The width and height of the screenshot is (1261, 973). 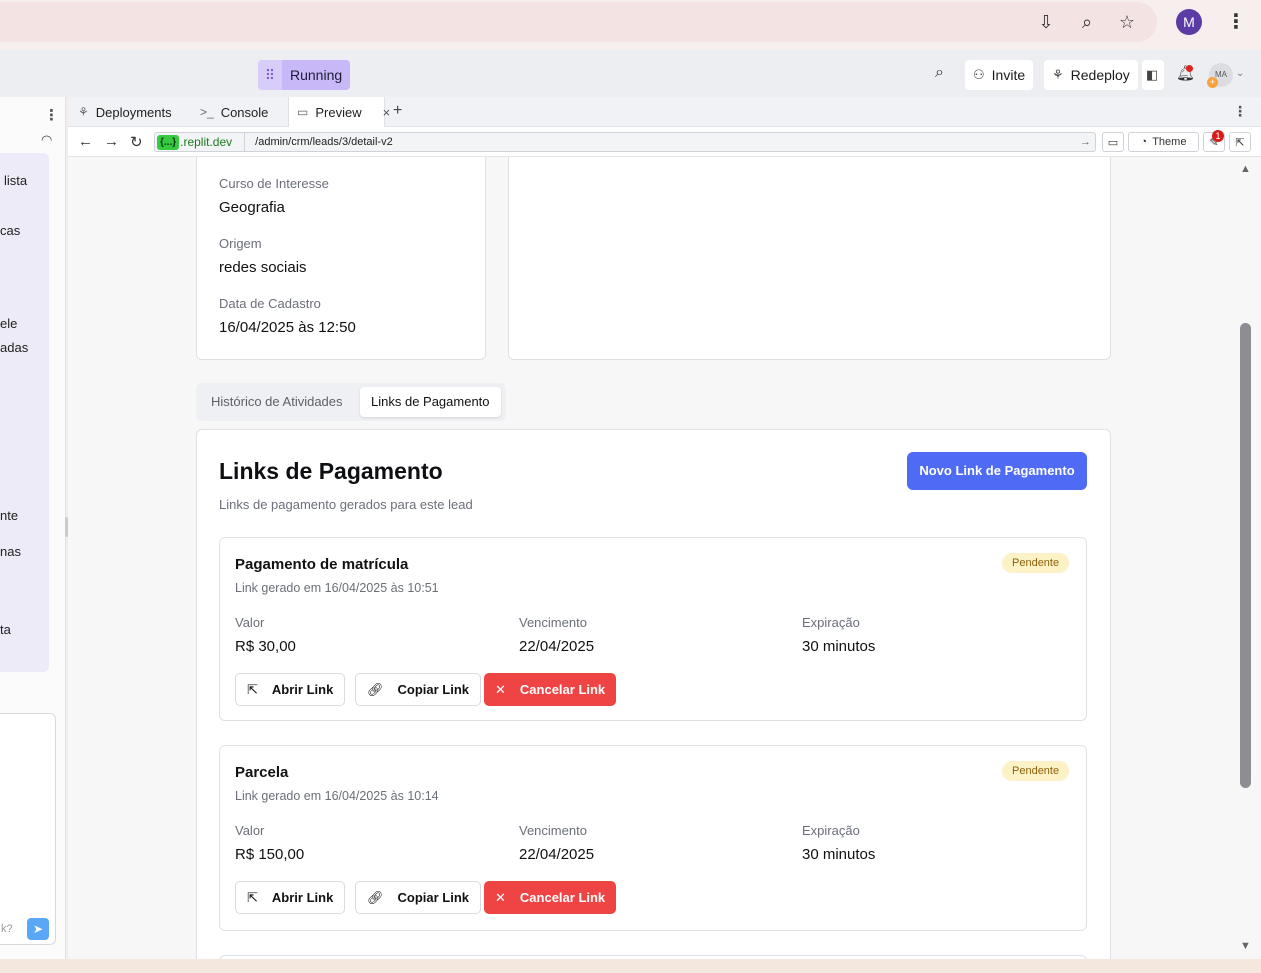 I want to click on scroll-down-icon: ▼, so click(x=1245, y=946).